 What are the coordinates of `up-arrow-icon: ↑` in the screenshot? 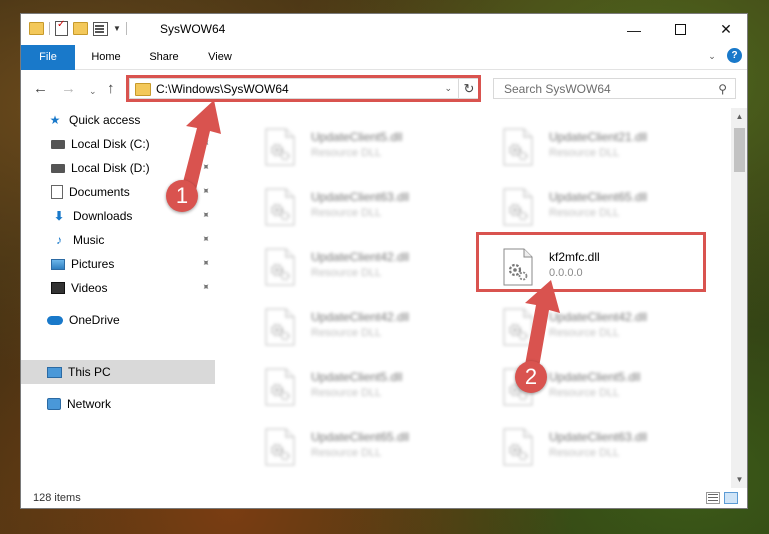 It's located at (111, 88).